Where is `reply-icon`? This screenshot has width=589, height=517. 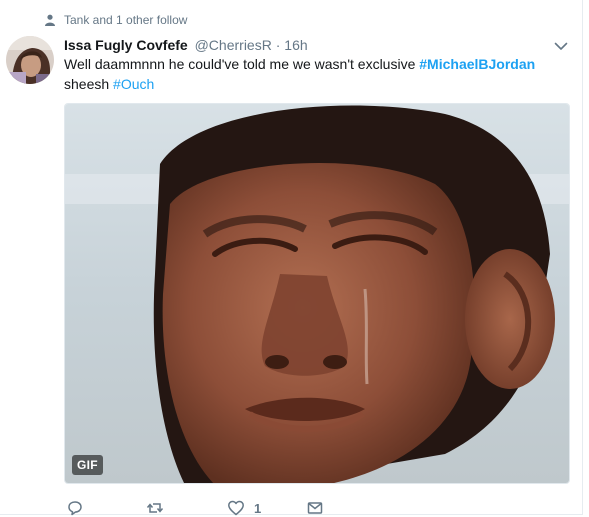
reply-icon is located at coordinates (75, 508).